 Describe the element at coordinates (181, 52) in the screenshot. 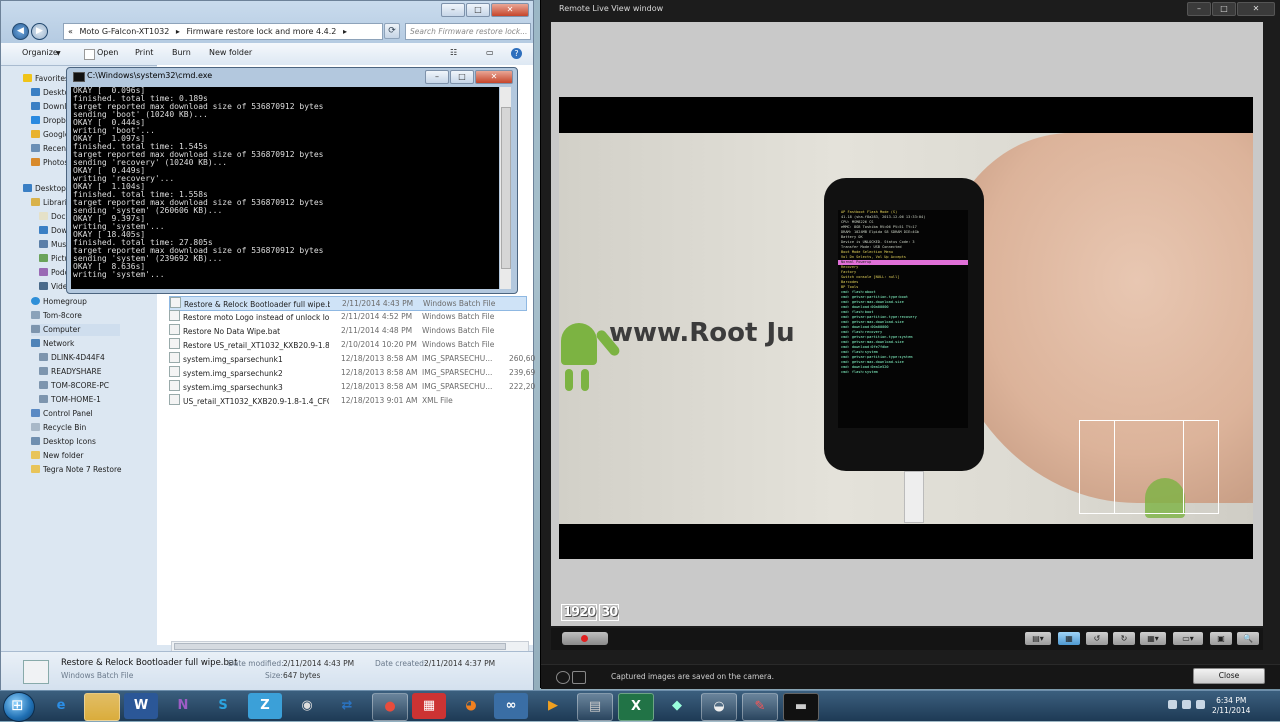

I see `burn-button: Burn` at that location.